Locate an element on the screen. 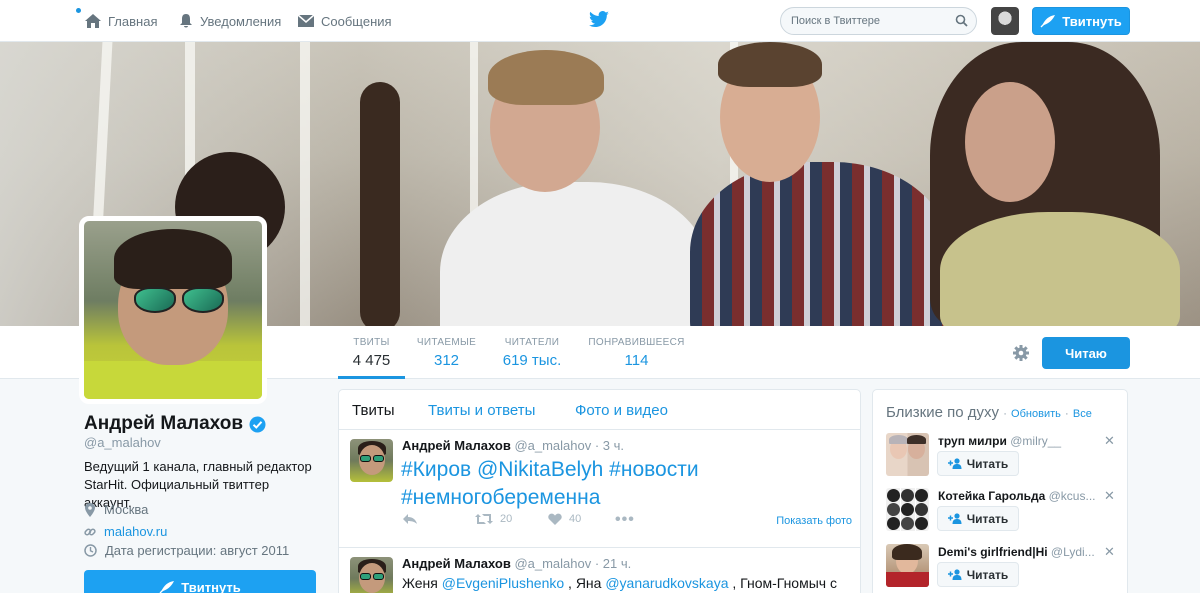  suggestion-item: Котейка Гарольда @kcus... ✕ Читать is located at coordinates (1000, 513).